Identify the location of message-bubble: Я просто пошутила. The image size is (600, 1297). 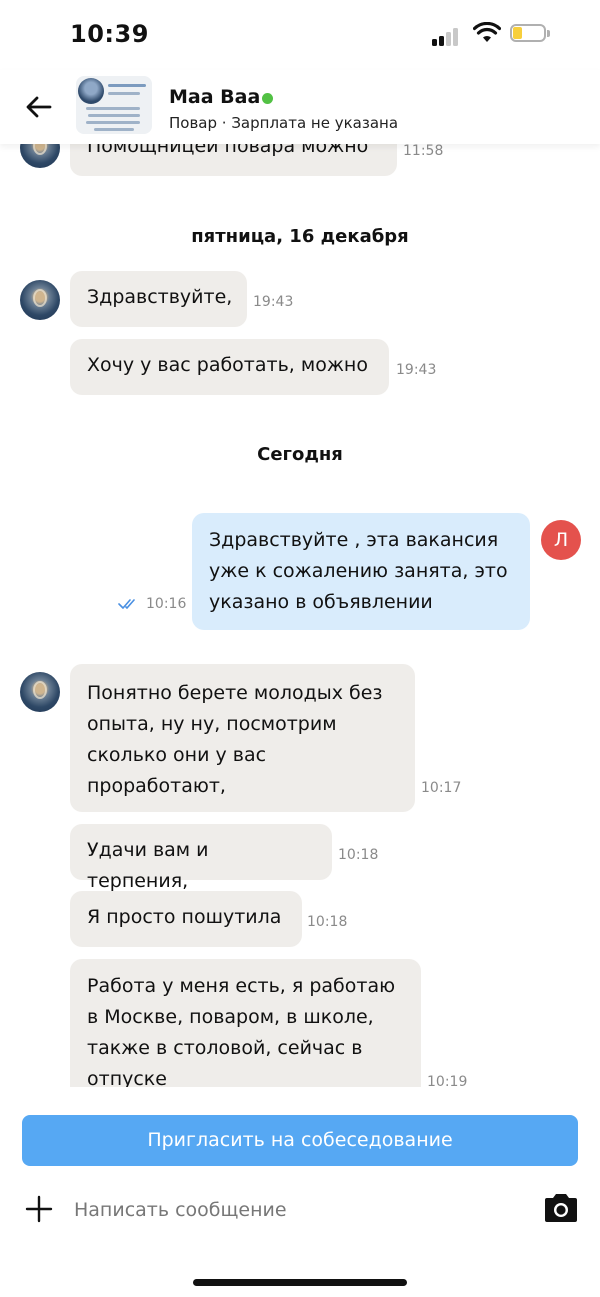
(186, 919).